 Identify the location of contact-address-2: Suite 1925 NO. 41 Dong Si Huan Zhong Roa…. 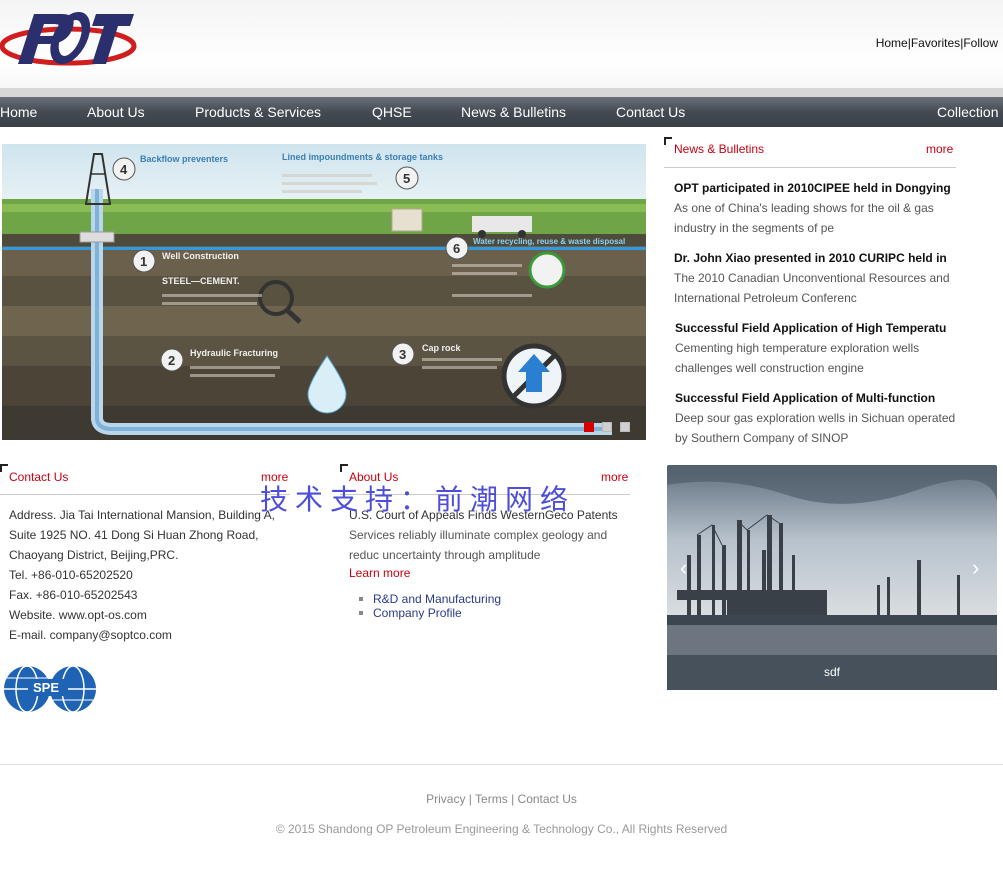
(134, 535).